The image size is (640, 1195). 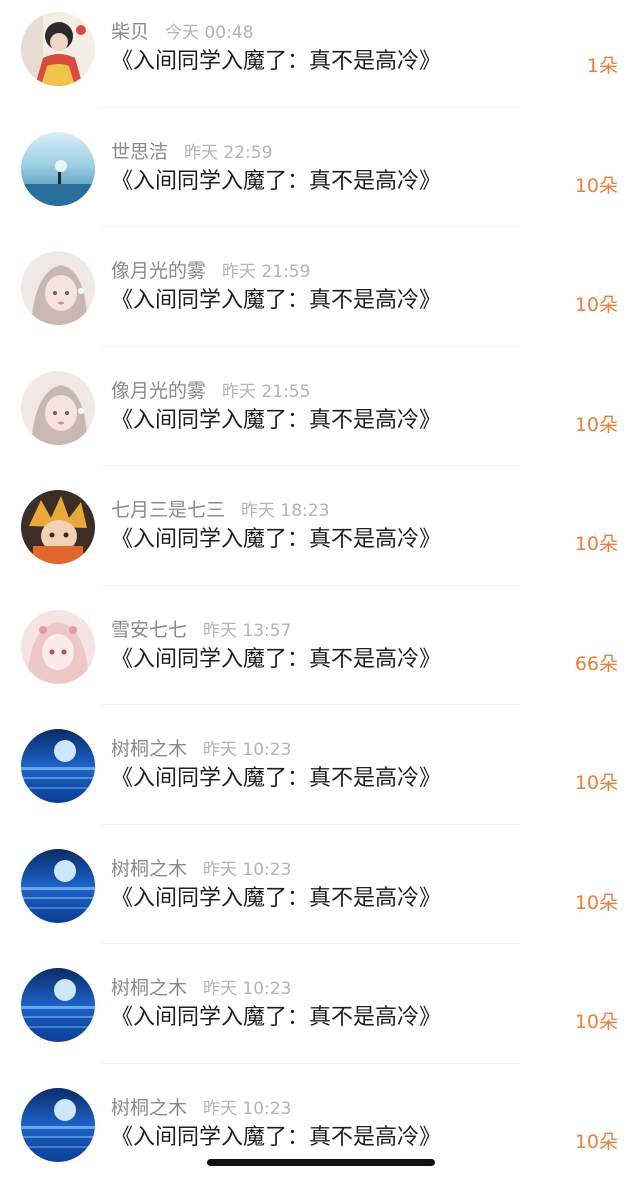 I want to click on list-item: 像月光的雾昨天 21:55 《入间同学入魔了：真不是高冷》 10朵, so click(x=320, y=419).